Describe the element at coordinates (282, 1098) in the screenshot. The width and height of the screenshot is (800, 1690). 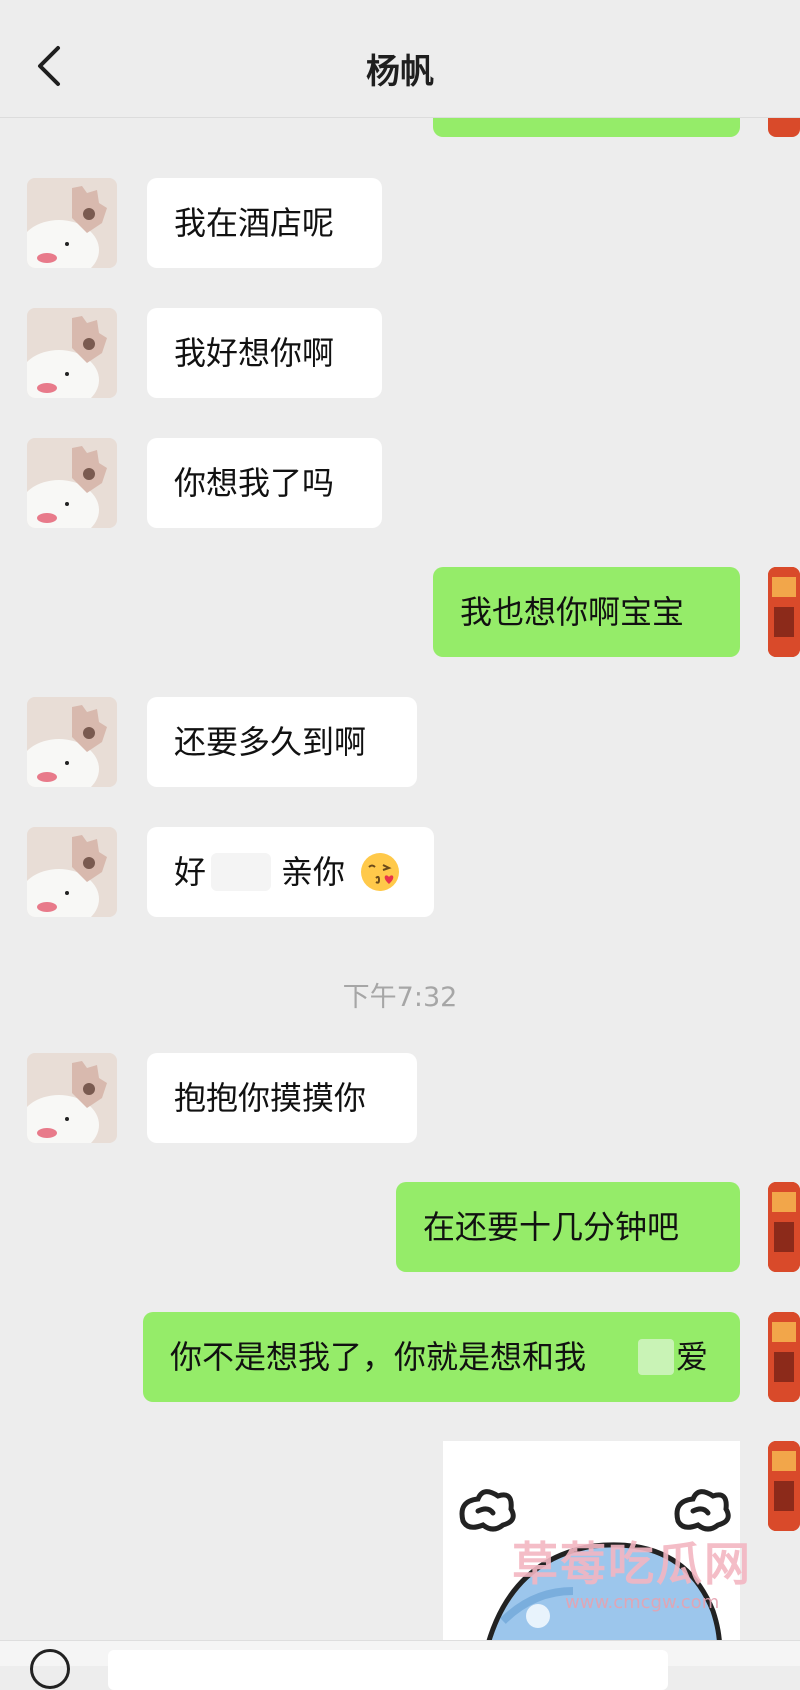
I see `message-bubble: 抱抱你摸摸你` at that location.